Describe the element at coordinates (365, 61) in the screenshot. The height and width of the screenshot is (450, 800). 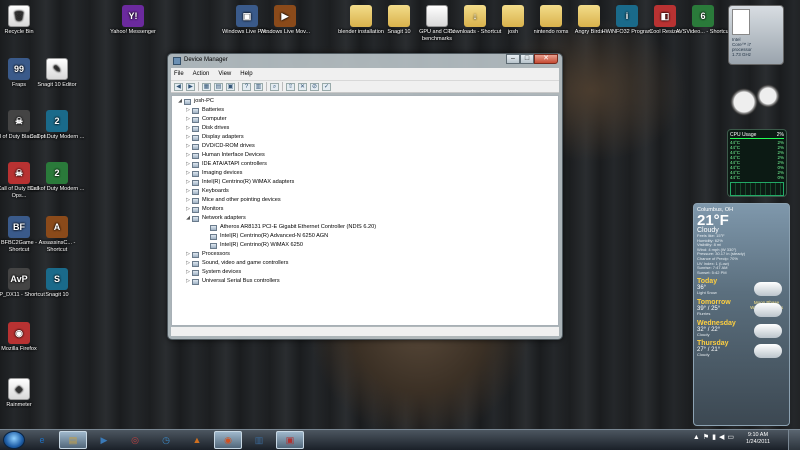
I see `title-bar: Device Manager – □ ✕` at that location.